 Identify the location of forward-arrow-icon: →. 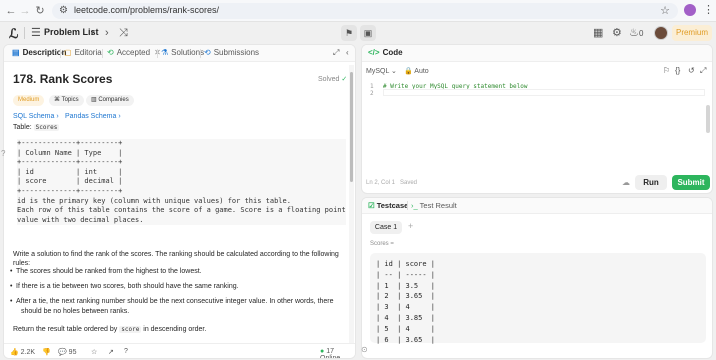
(25, 11).